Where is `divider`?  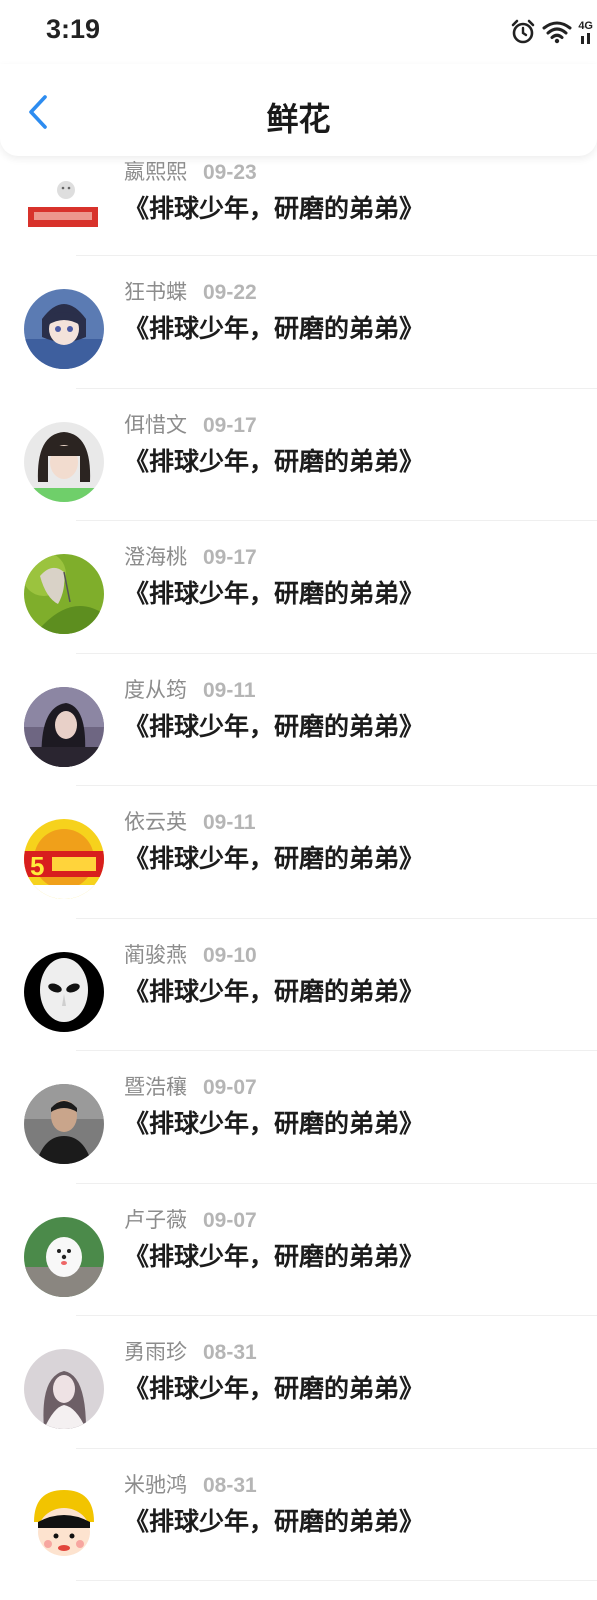
divider is located at coordinates (336, 1580).